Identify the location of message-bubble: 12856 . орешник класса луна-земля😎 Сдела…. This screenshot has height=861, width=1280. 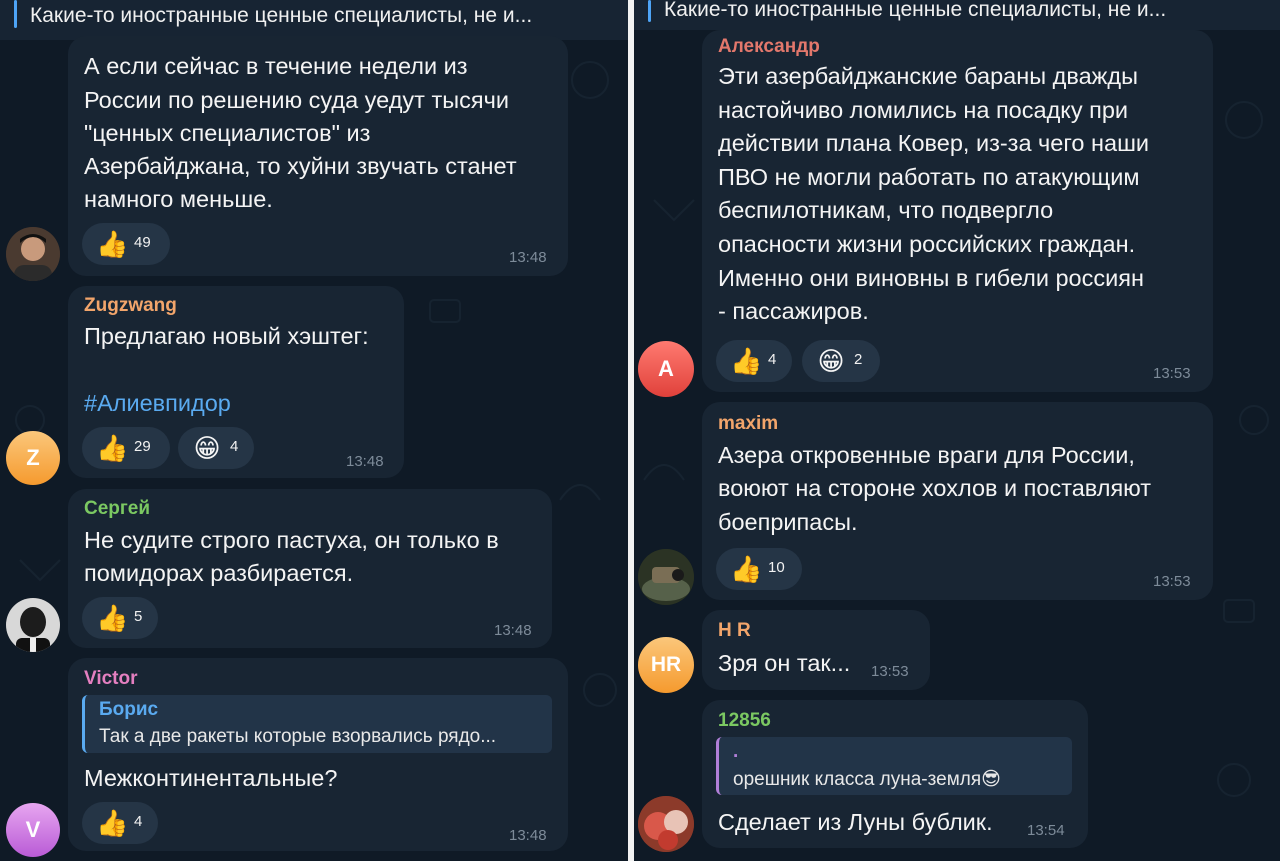
(895, 774).